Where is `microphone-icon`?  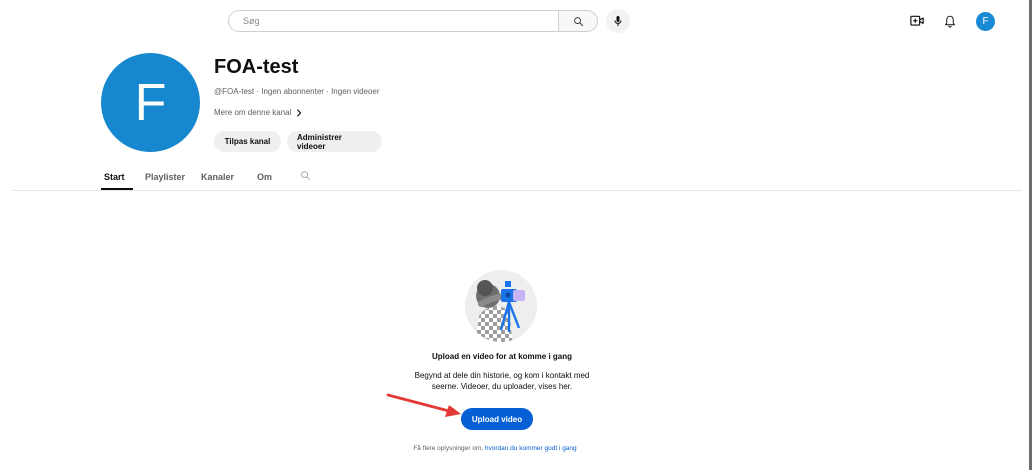
microphone-icon is located at coordinates (618, 21).